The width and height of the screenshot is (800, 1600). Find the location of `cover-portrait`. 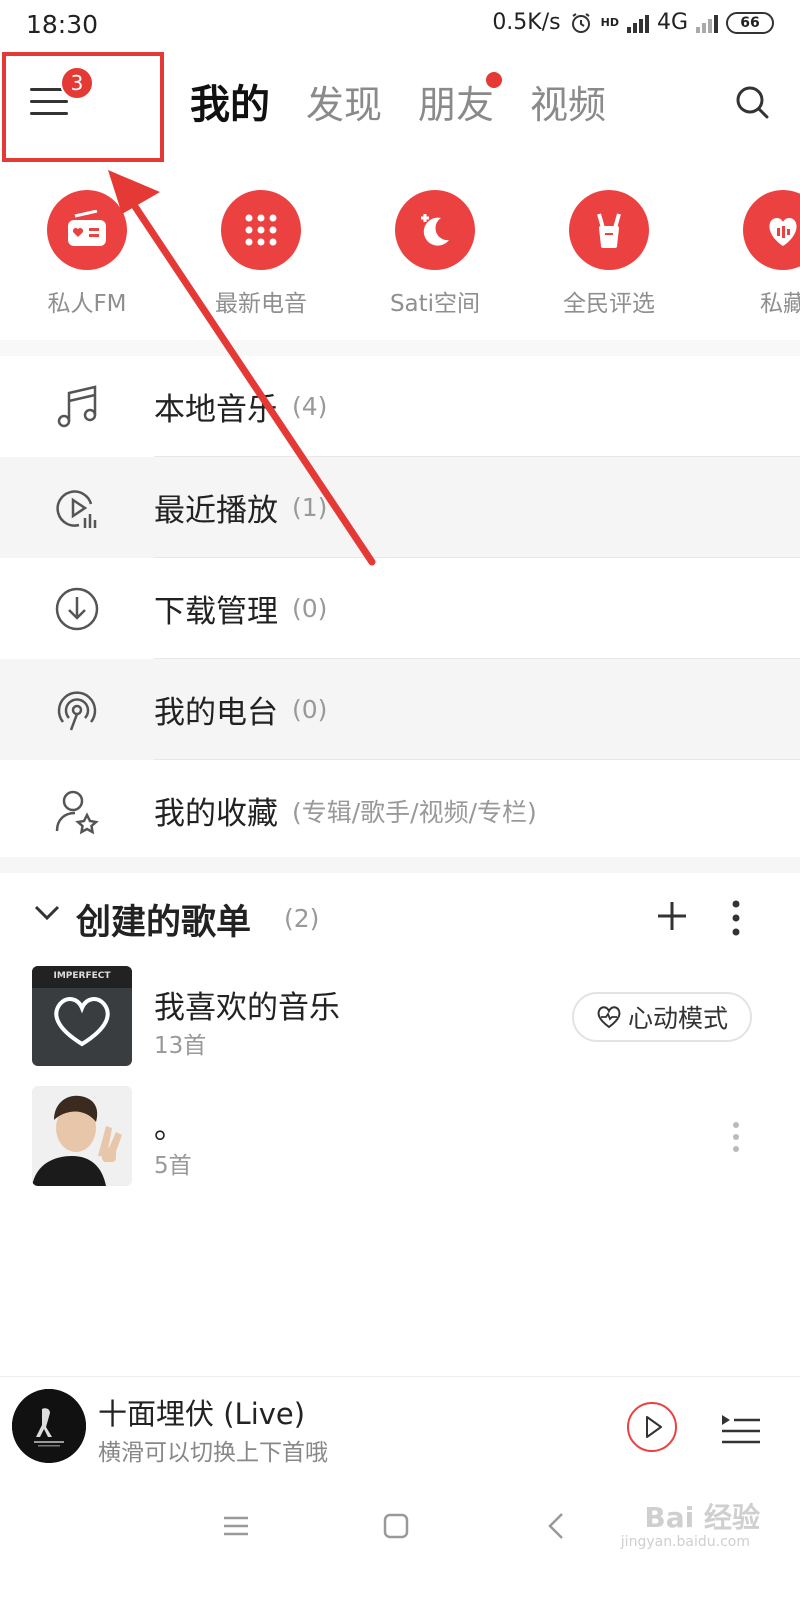

cover-portrait is located at coordinates (82, 1136).